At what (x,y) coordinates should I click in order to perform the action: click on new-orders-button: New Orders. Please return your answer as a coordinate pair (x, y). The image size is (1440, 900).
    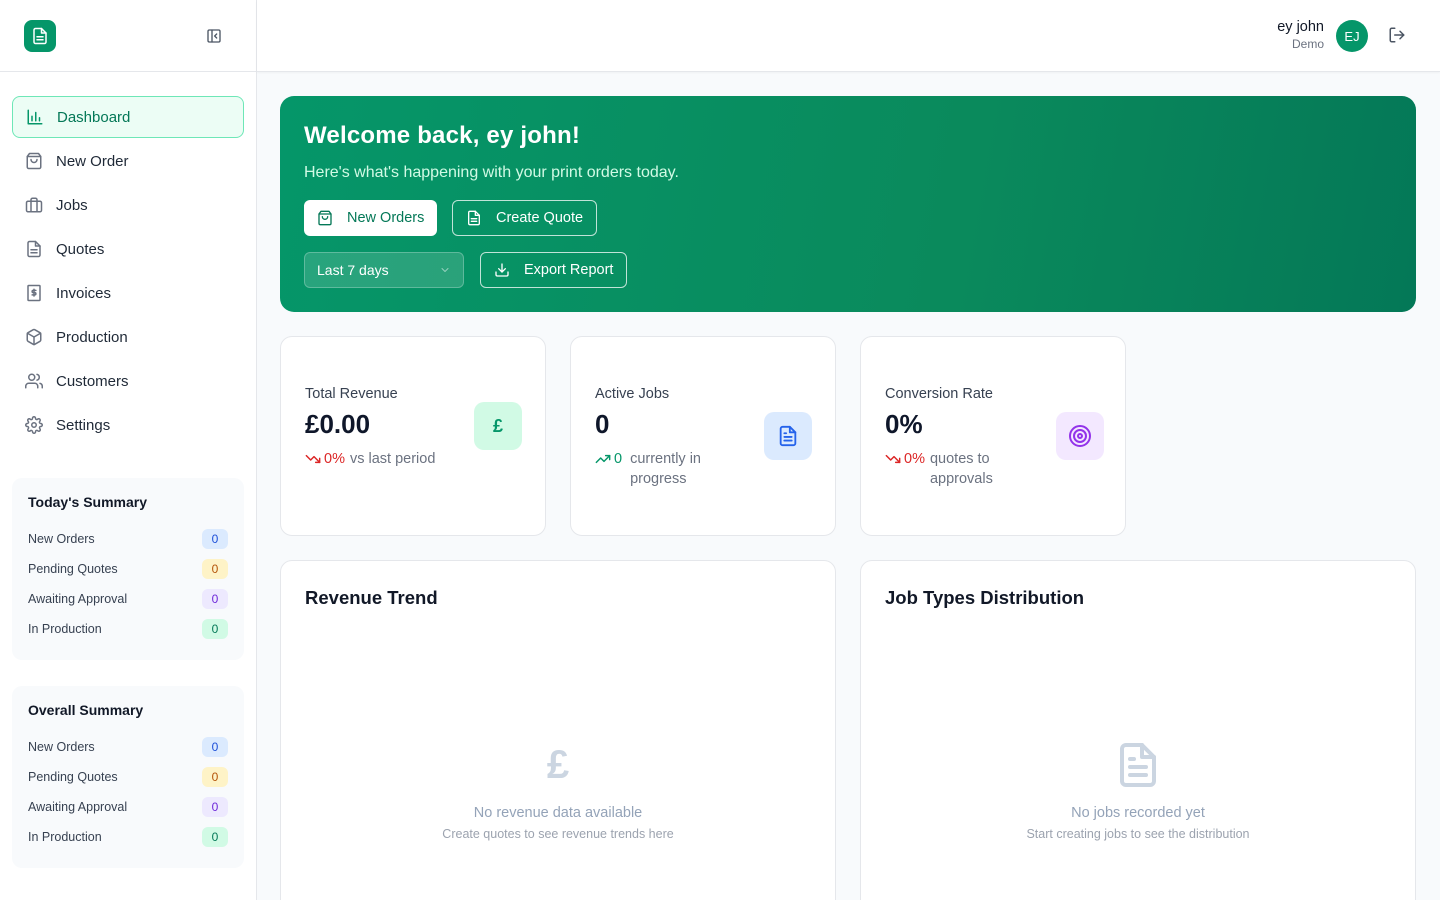
    Looking at the image, I should click on (371, 218).